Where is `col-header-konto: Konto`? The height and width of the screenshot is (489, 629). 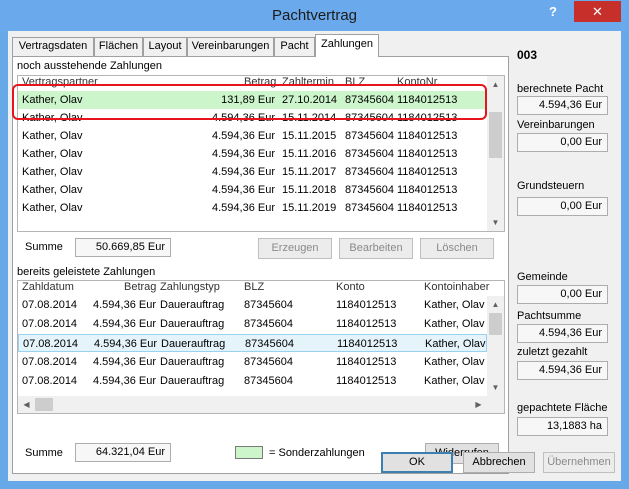
col-header-konto: Konto is located at coordinates (350, 287).